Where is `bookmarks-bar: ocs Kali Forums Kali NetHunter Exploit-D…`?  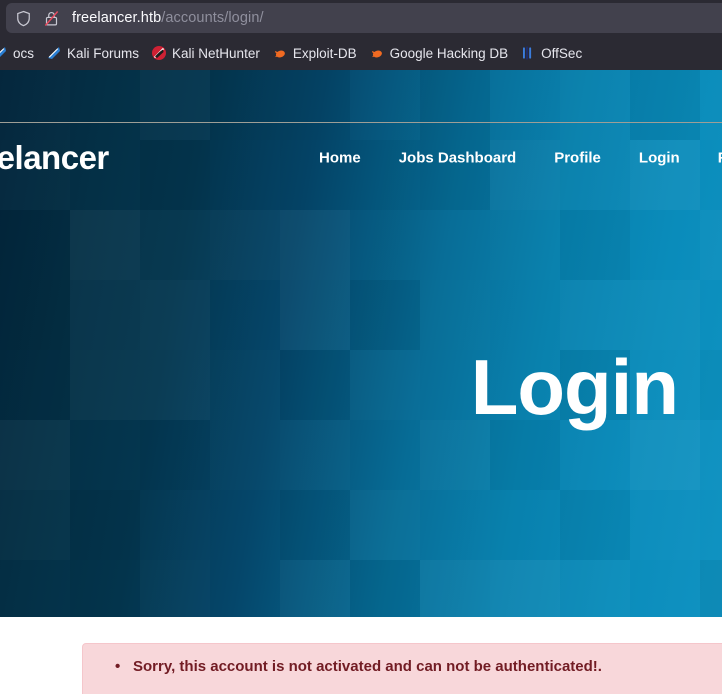
bookmarks-bar: ocs Kali Forums Kali NetHunter Exploit-D… is located at coordinates (361, 53).